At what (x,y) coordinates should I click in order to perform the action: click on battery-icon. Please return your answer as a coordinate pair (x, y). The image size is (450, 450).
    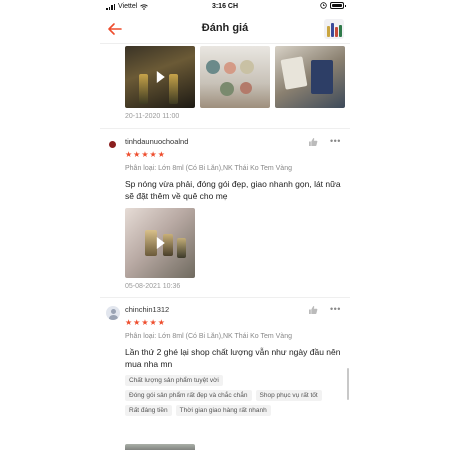
    Looking at the image, I should click on (338, 5).